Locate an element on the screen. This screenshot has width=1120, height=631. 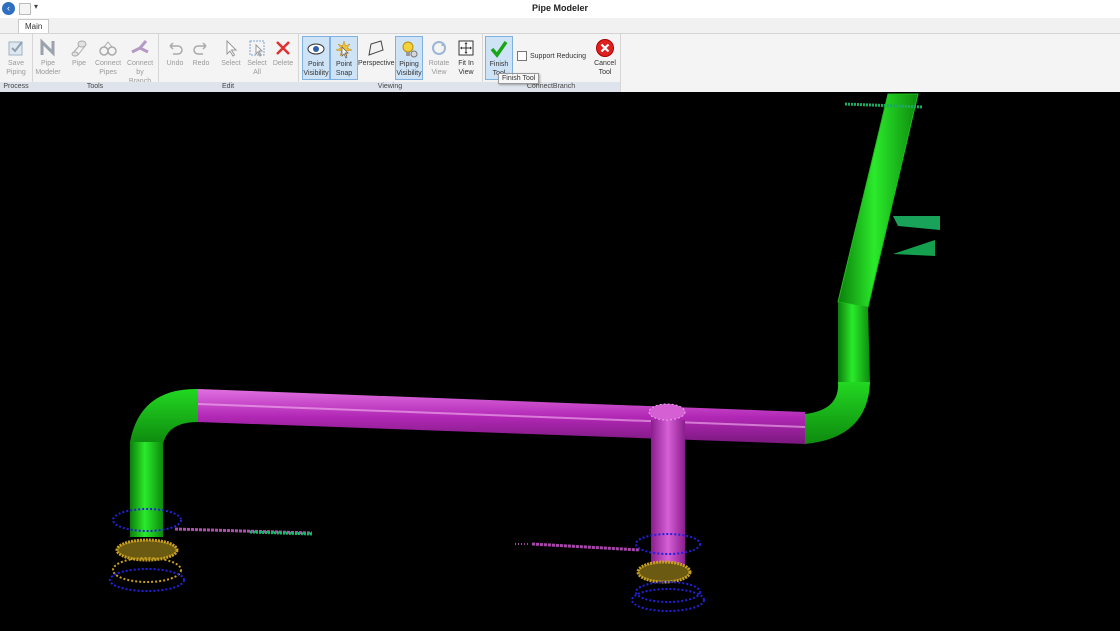
checkmark-icon is located at coordinates (499, 49).